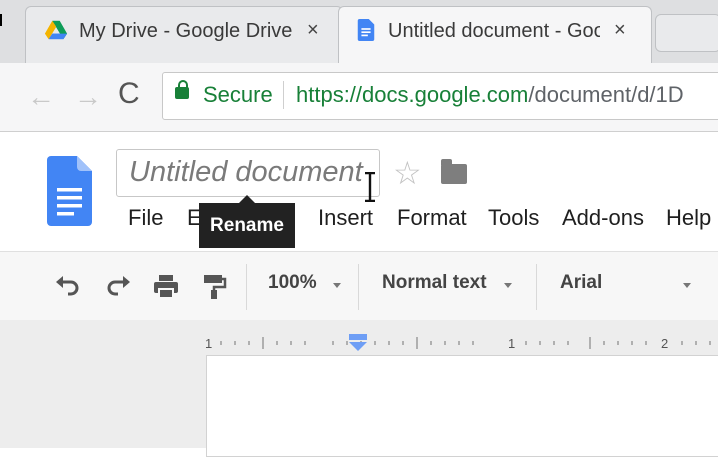 This screenshot has width=718, height=457. What do you see at coordinates (366, 30) in the screenshot?
I see `google-docs-icon` at bounding box center [366, 30].